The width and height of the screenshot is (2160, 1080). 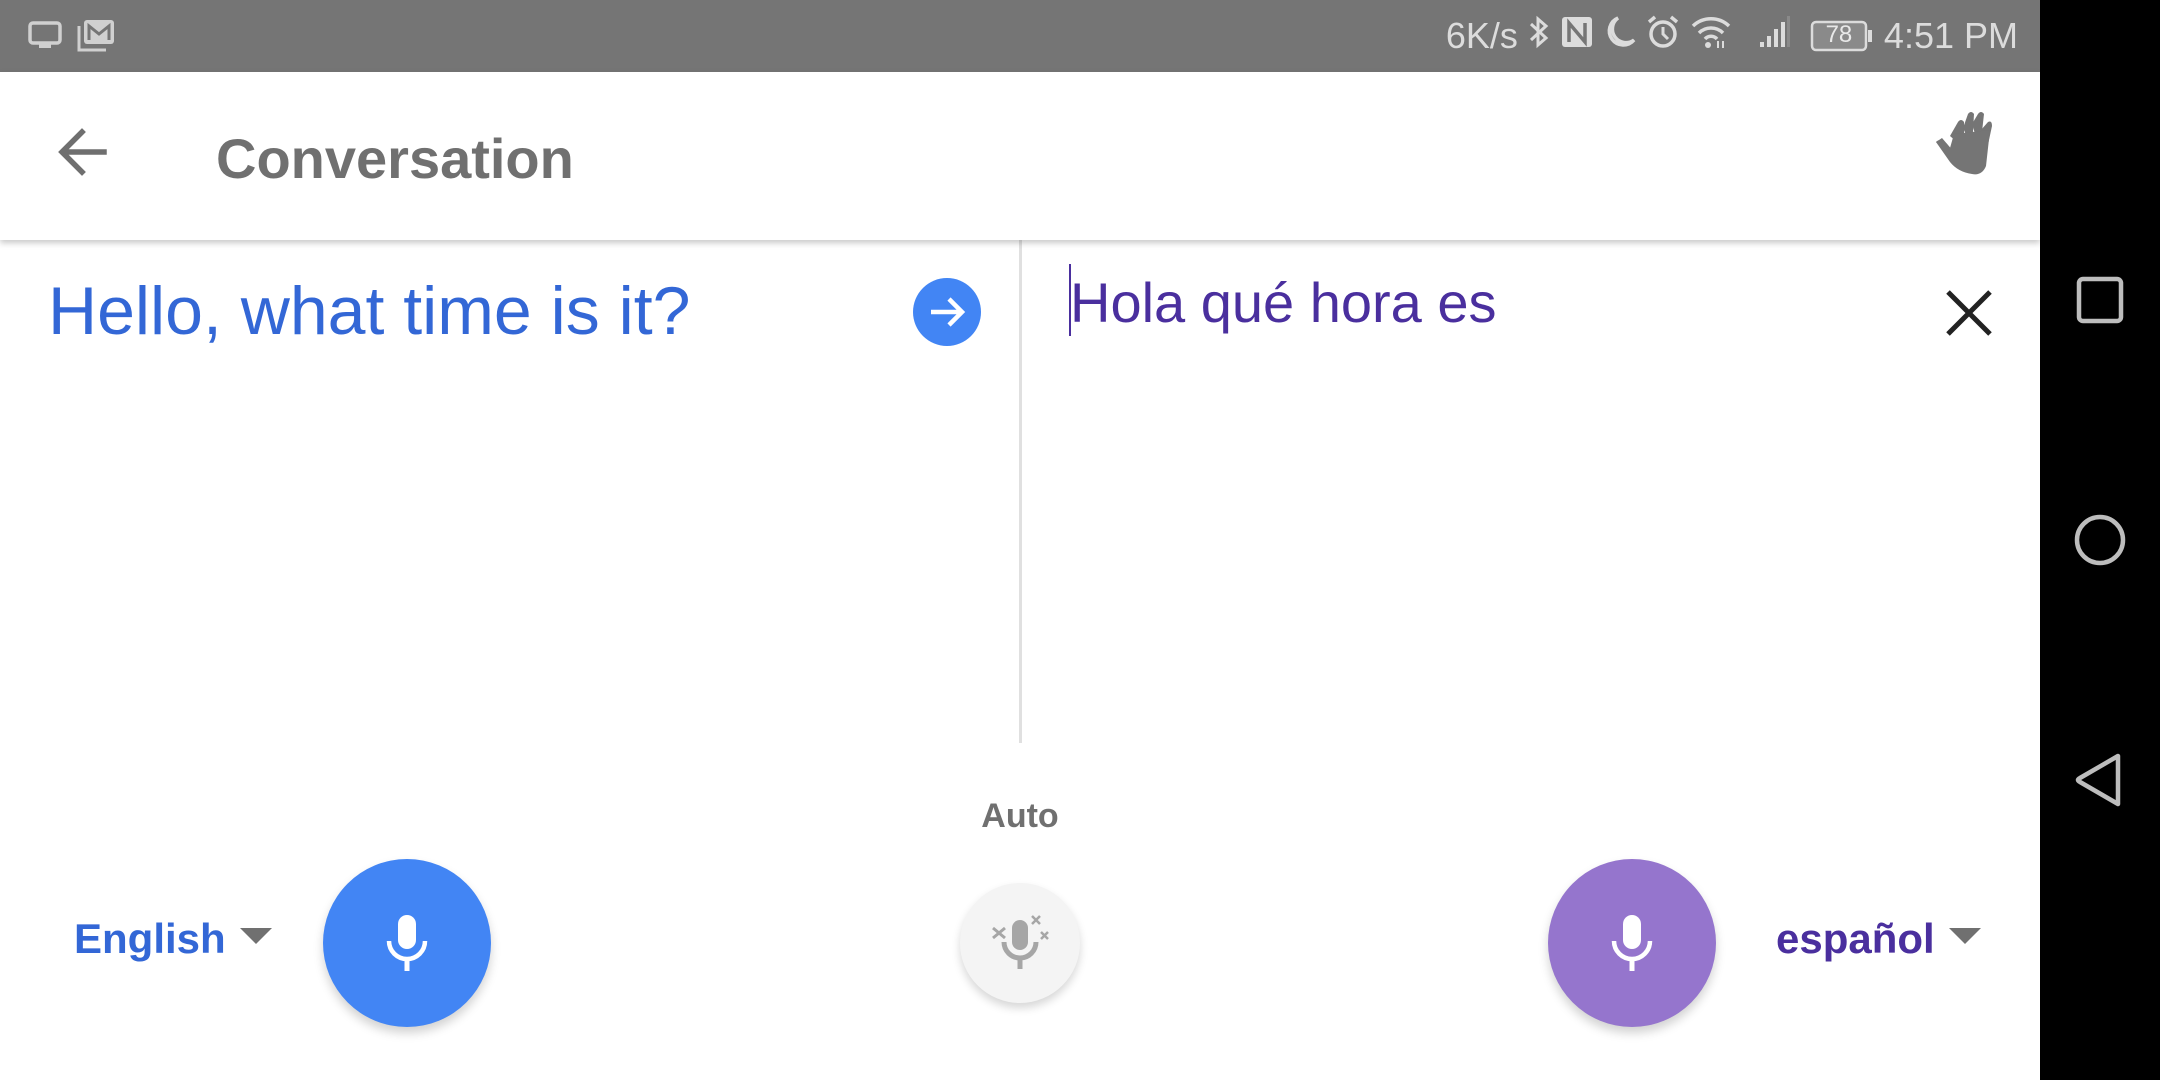 I want to click on app-bar: Conversation, so click(x=1020, y=156).